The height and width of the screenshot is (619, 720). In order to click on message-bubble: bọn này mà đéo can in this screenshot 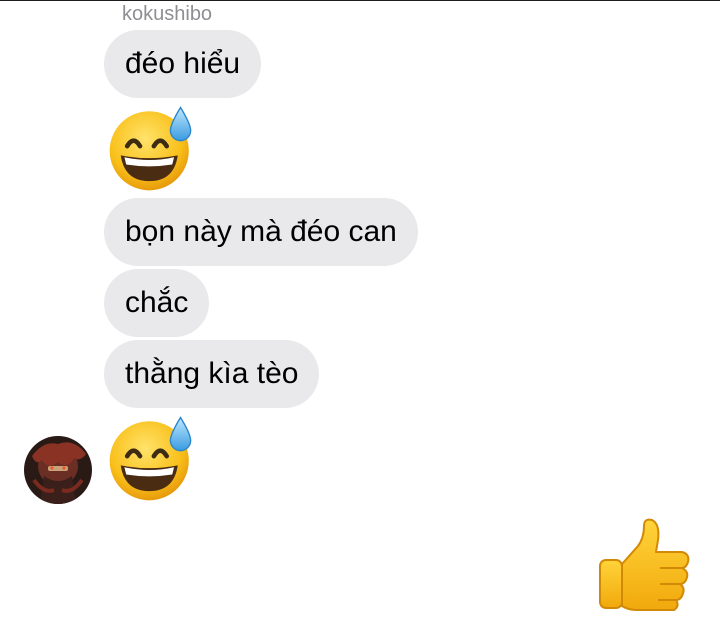, I will do `click(261, 232)`.